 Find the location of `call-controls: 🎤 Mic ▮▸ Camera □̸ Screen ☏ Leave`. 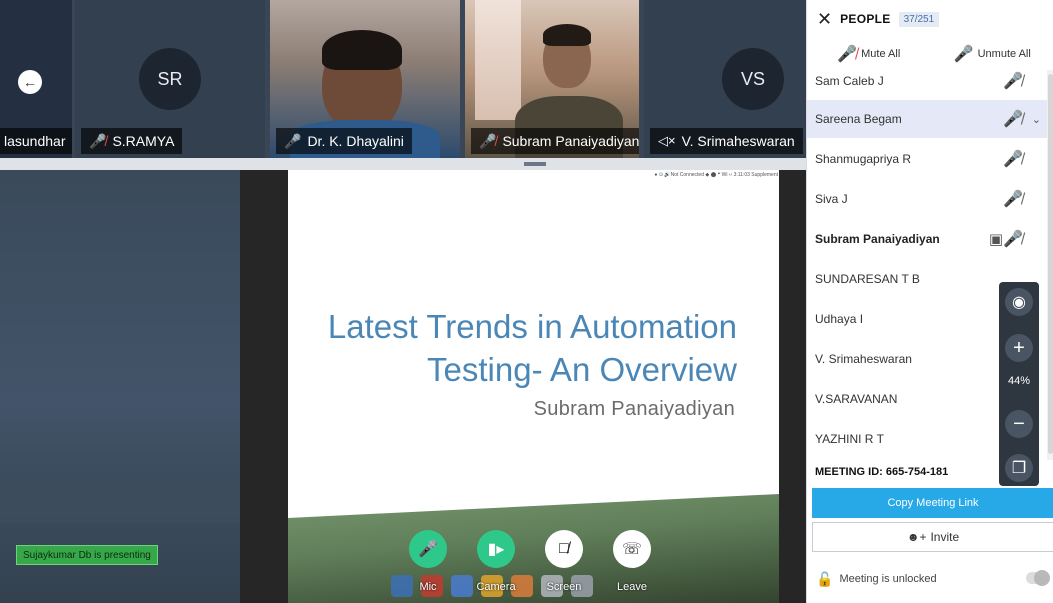

call-controls: 🎤 Mic ▮▸ Camera □̸ Screen ☏ Leave is located at coordinates (534, 566).